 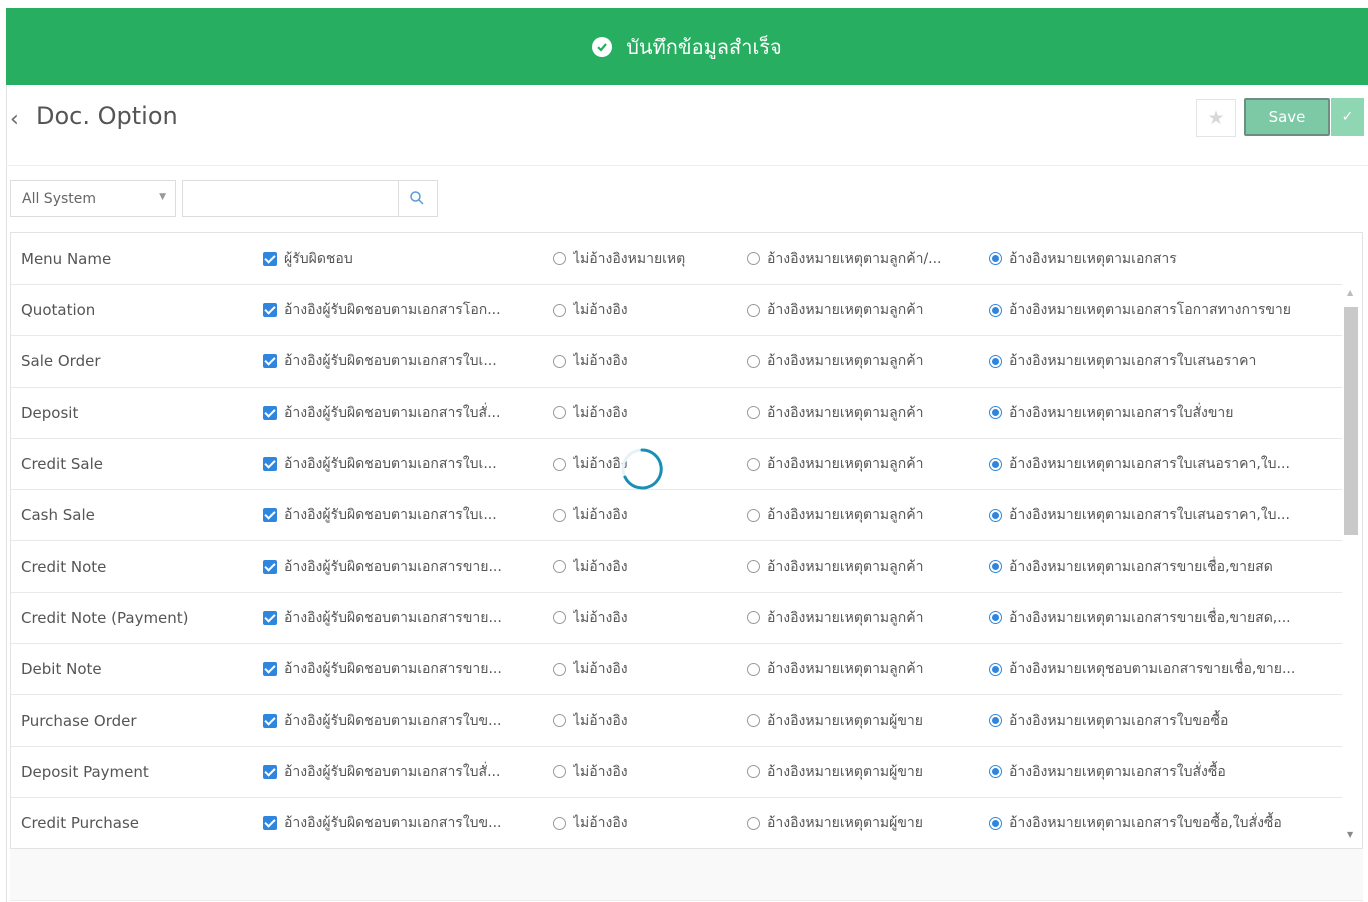 I want to click on scroll-up-icon: ▲, so click(x=1350, y=292).